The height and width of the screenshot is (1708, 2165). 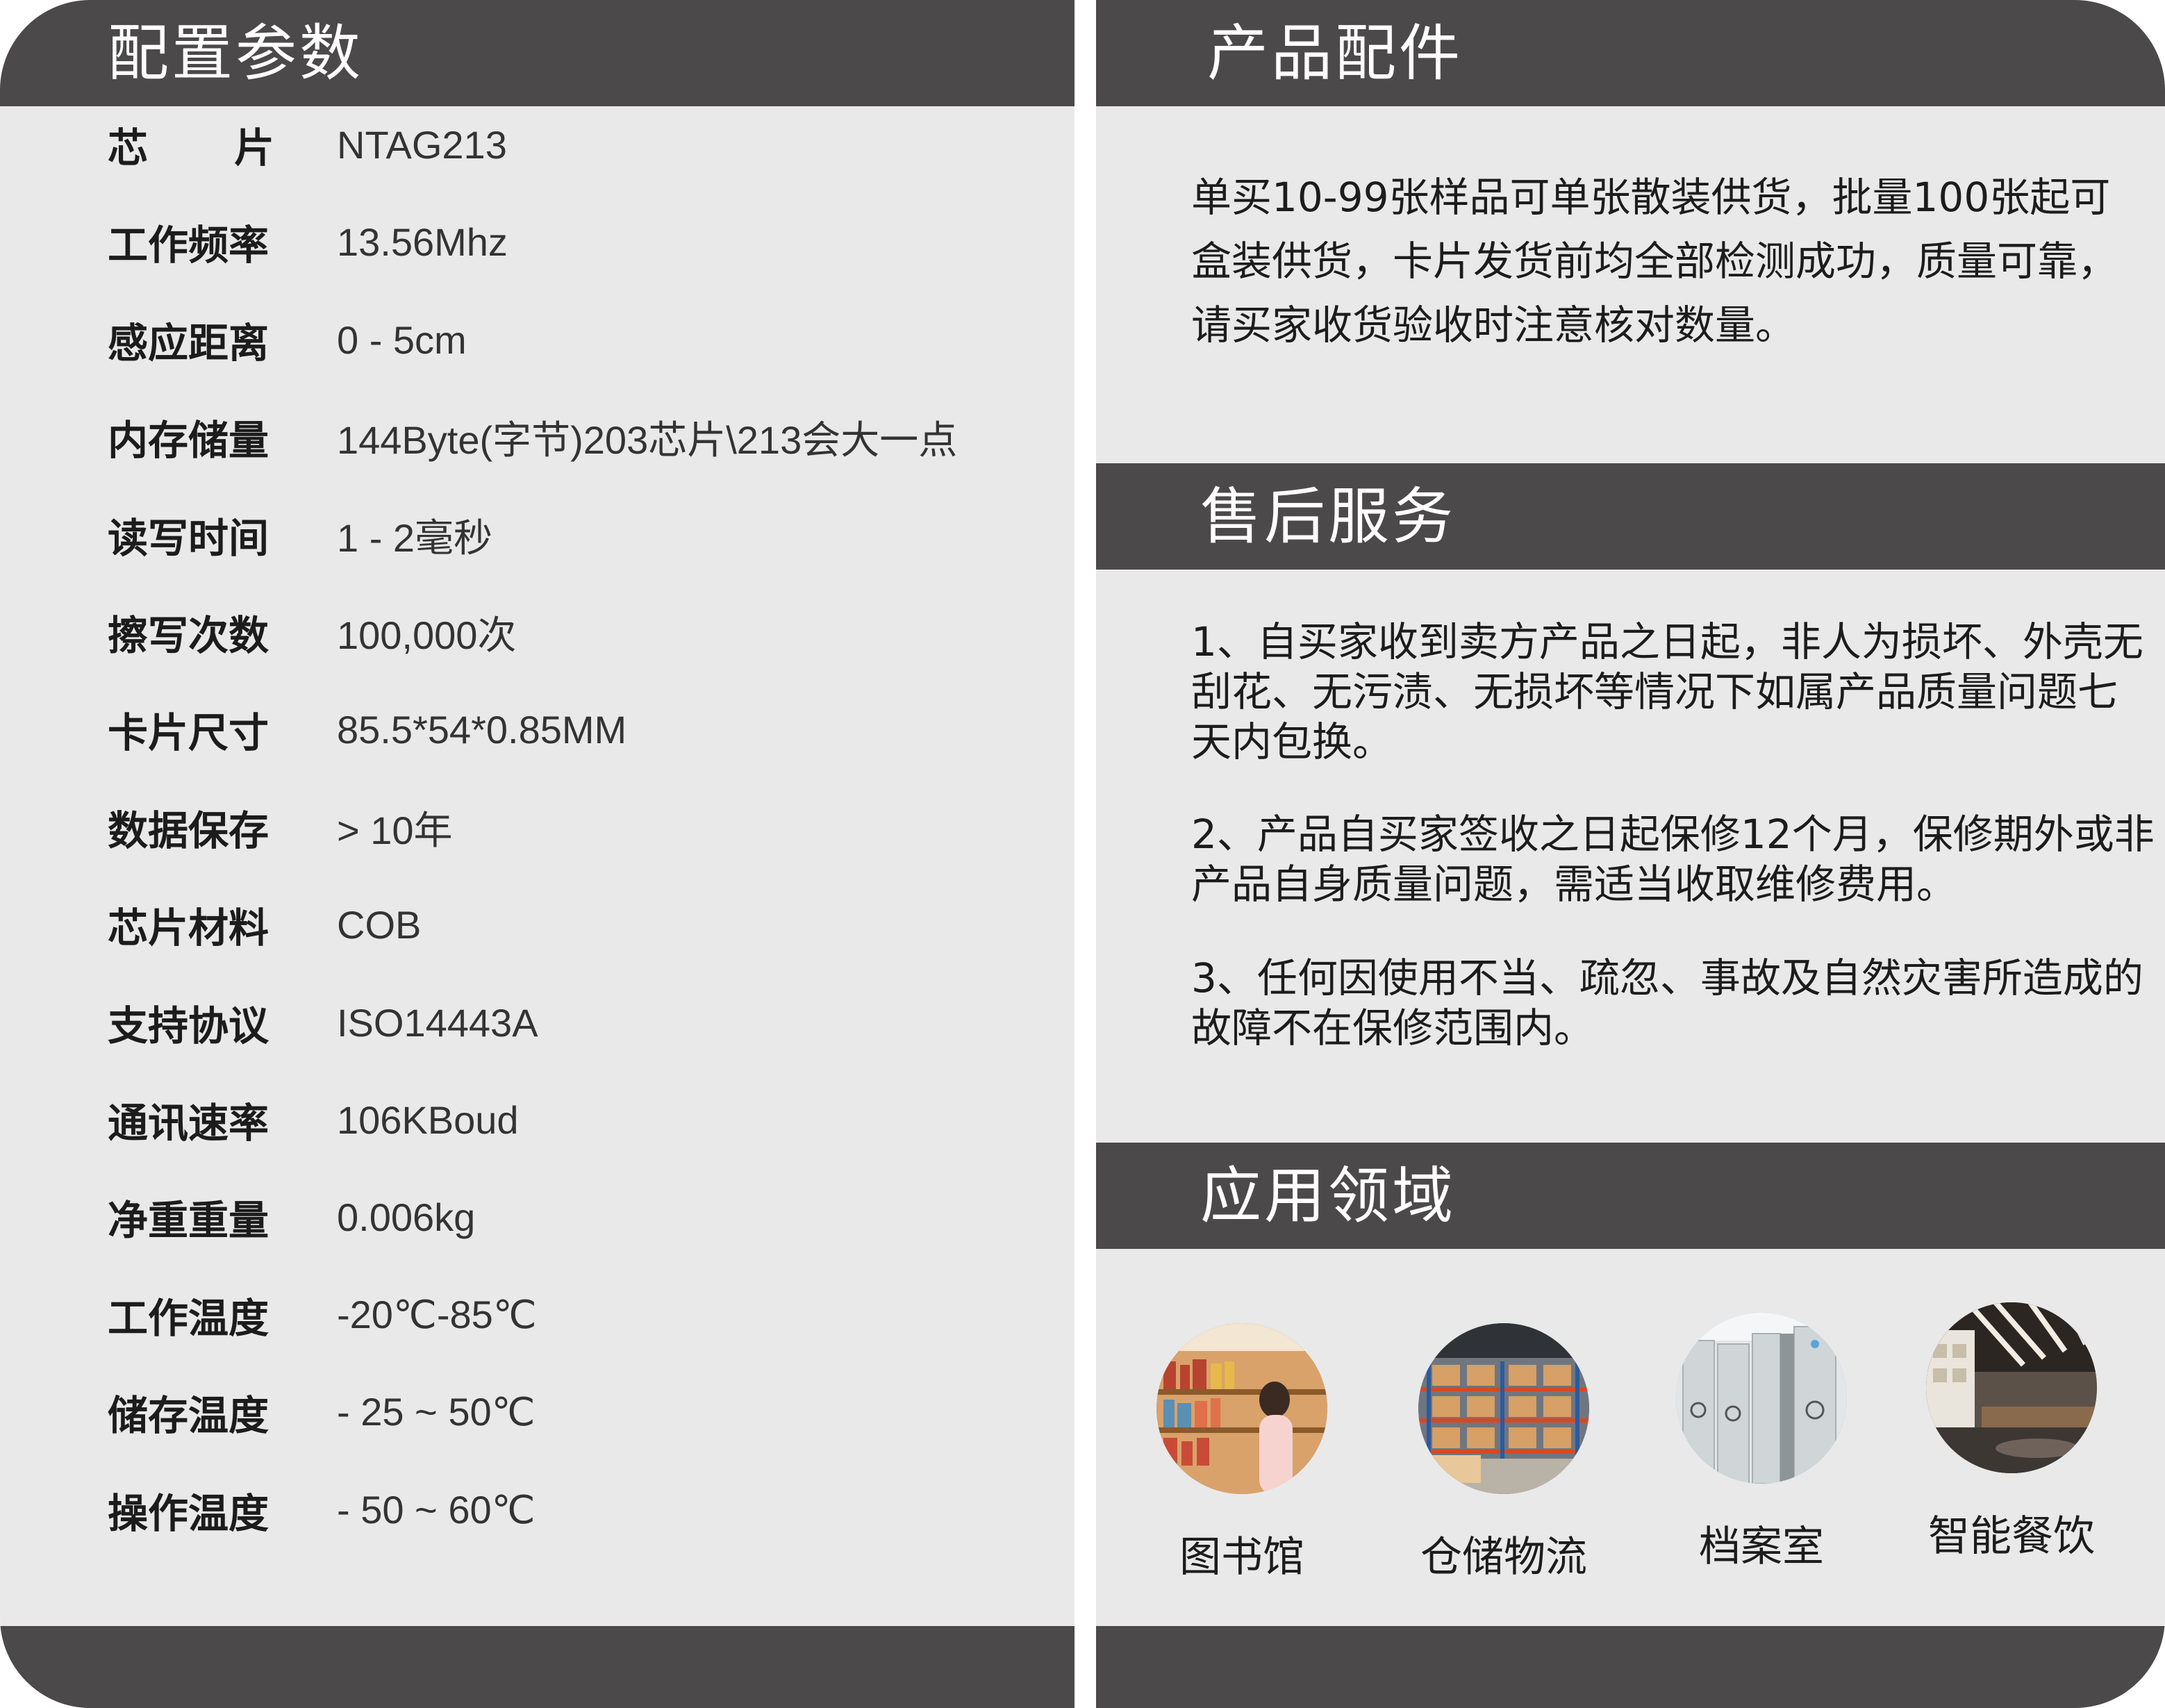 What do you see at coordinates (322, 1315) in the screenshot?
I see `spec-row: 工作温度 -20℃-85℃` at bounding box center [322, 1315].